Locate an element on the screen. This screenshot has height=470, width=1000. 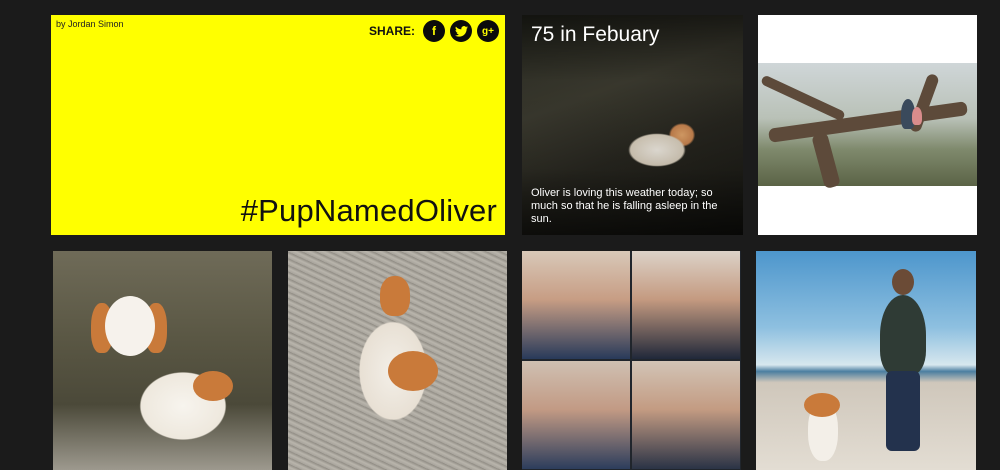
facebook-icon: f is located at coordinates (434, 31).